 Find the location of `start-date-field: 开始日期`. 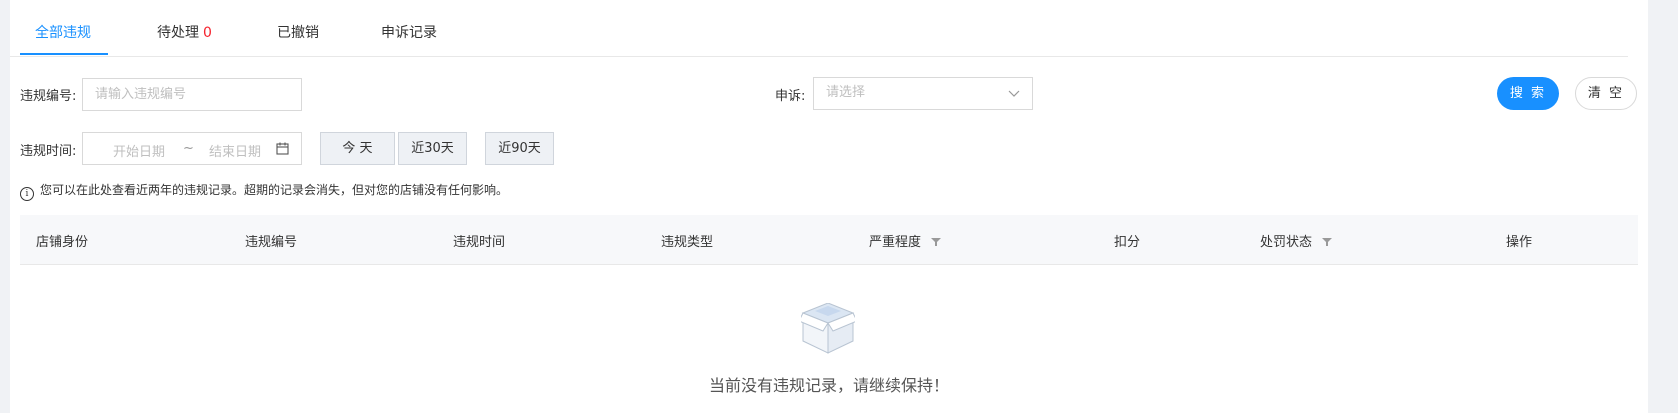

start-date-field: 开始日期 is located at coordinates (139, 150).